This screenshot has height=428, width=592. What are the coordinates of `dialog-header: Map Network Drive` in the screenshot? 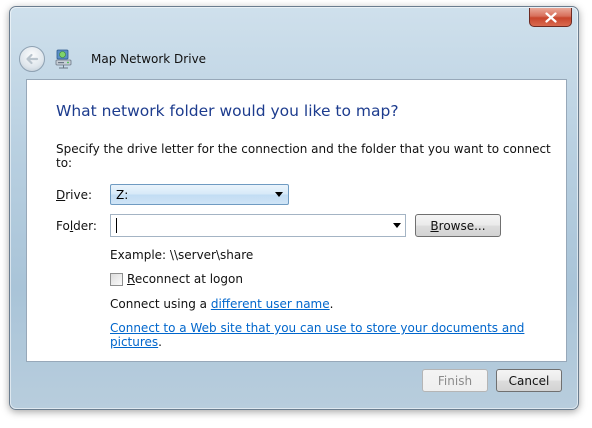 It's located at (294, 57).